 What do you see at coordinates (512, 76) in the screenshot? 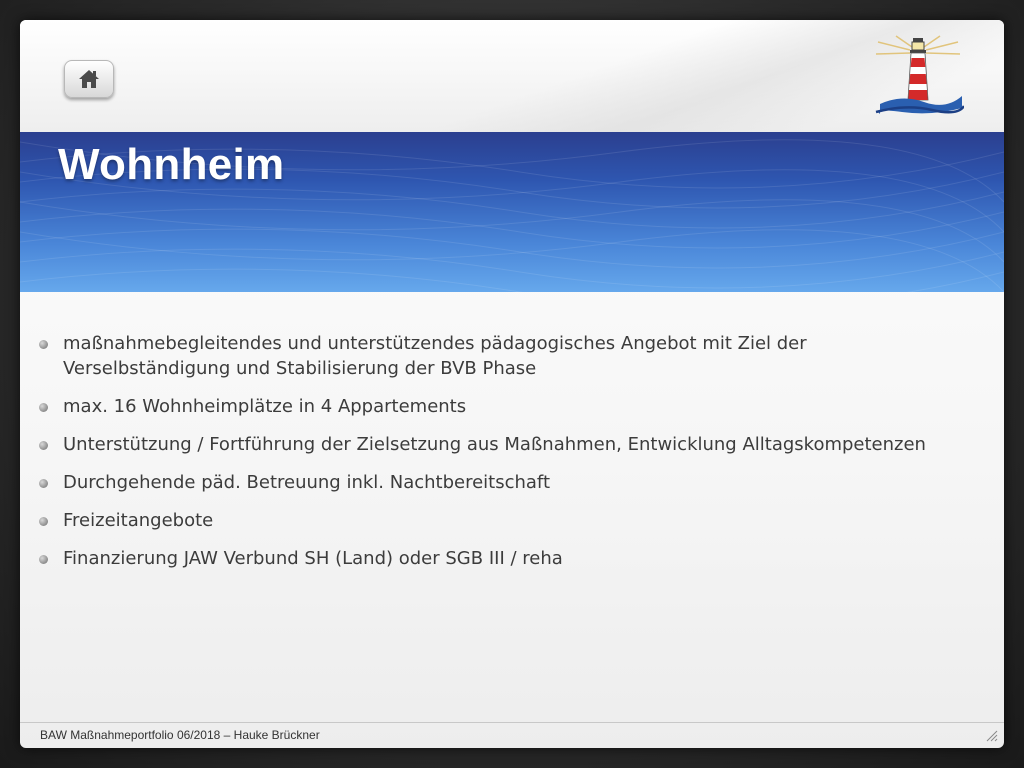
I see `slide-header-area` at bounding box center [512, 76].